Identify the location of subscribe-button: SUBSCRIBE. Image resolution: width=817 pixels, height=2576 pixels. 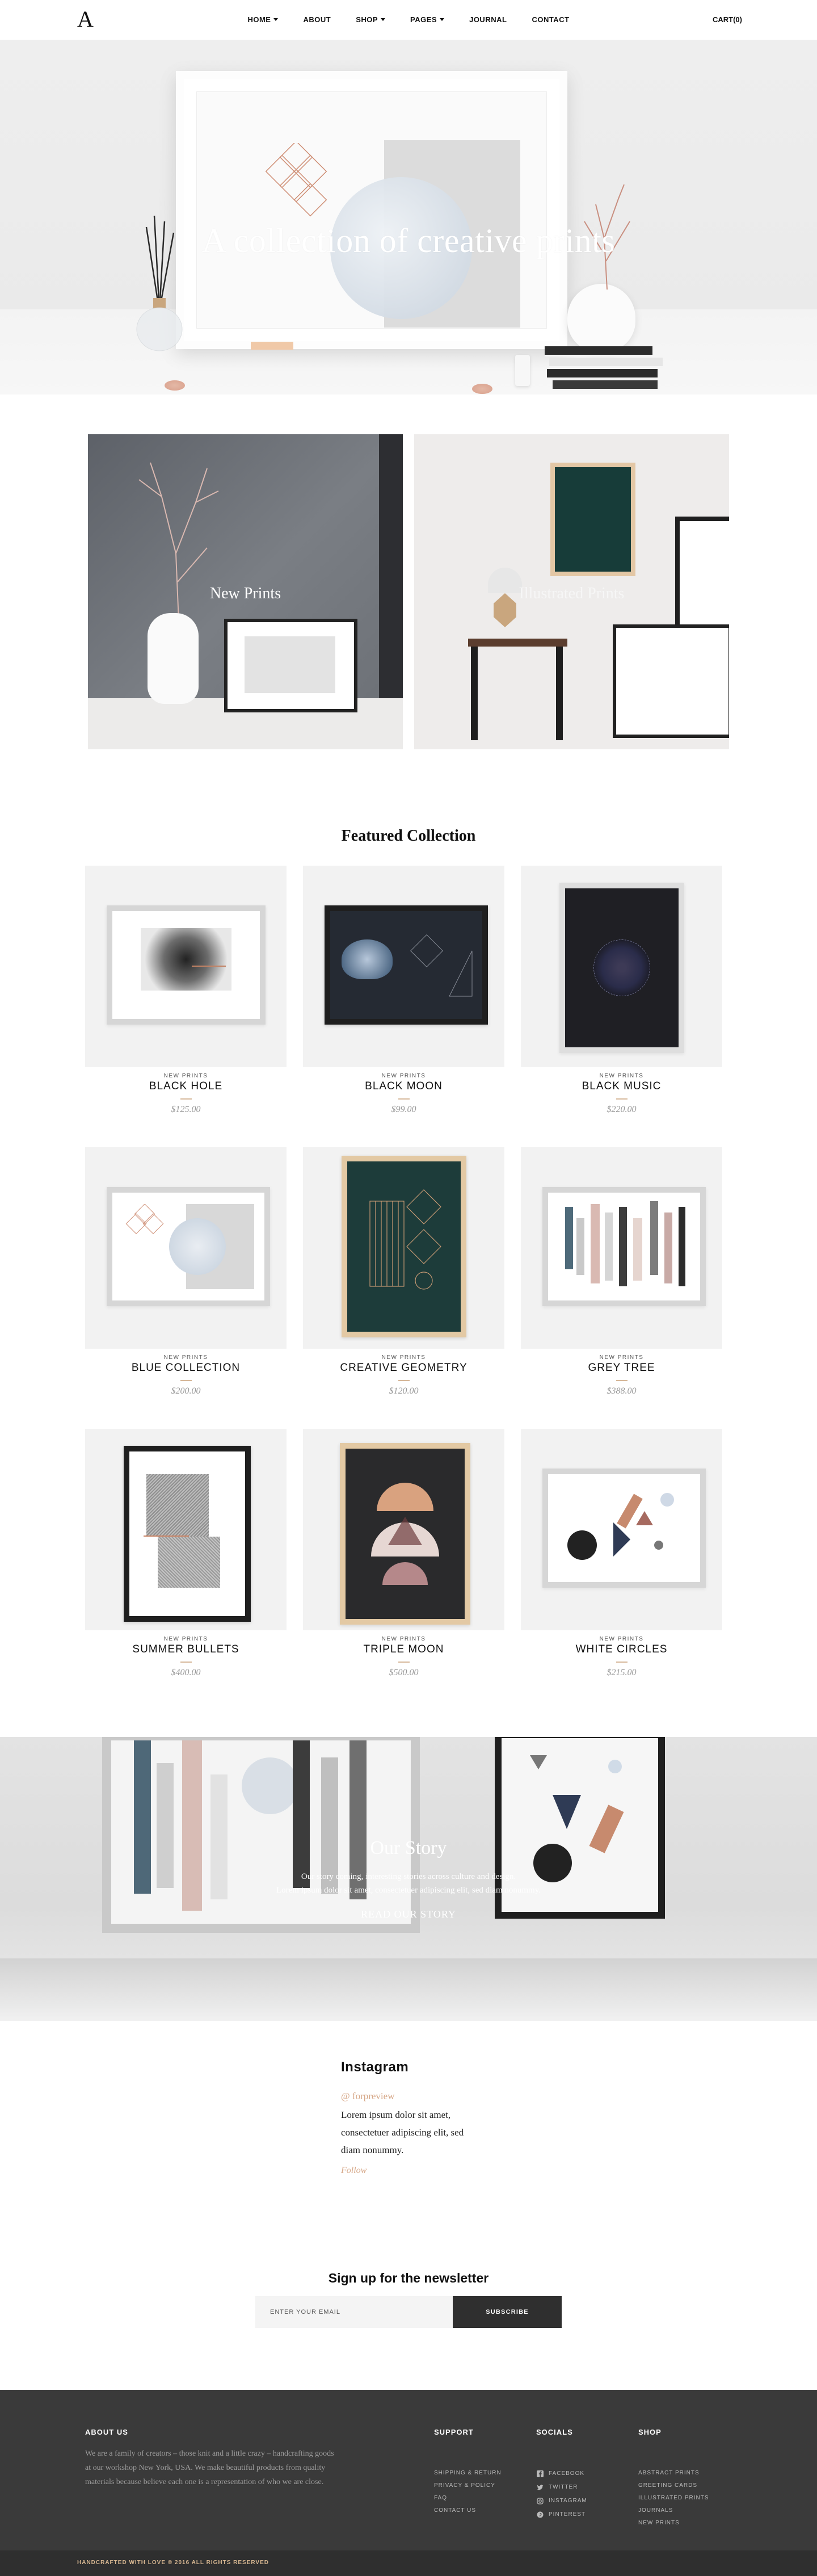
(507, 2312).